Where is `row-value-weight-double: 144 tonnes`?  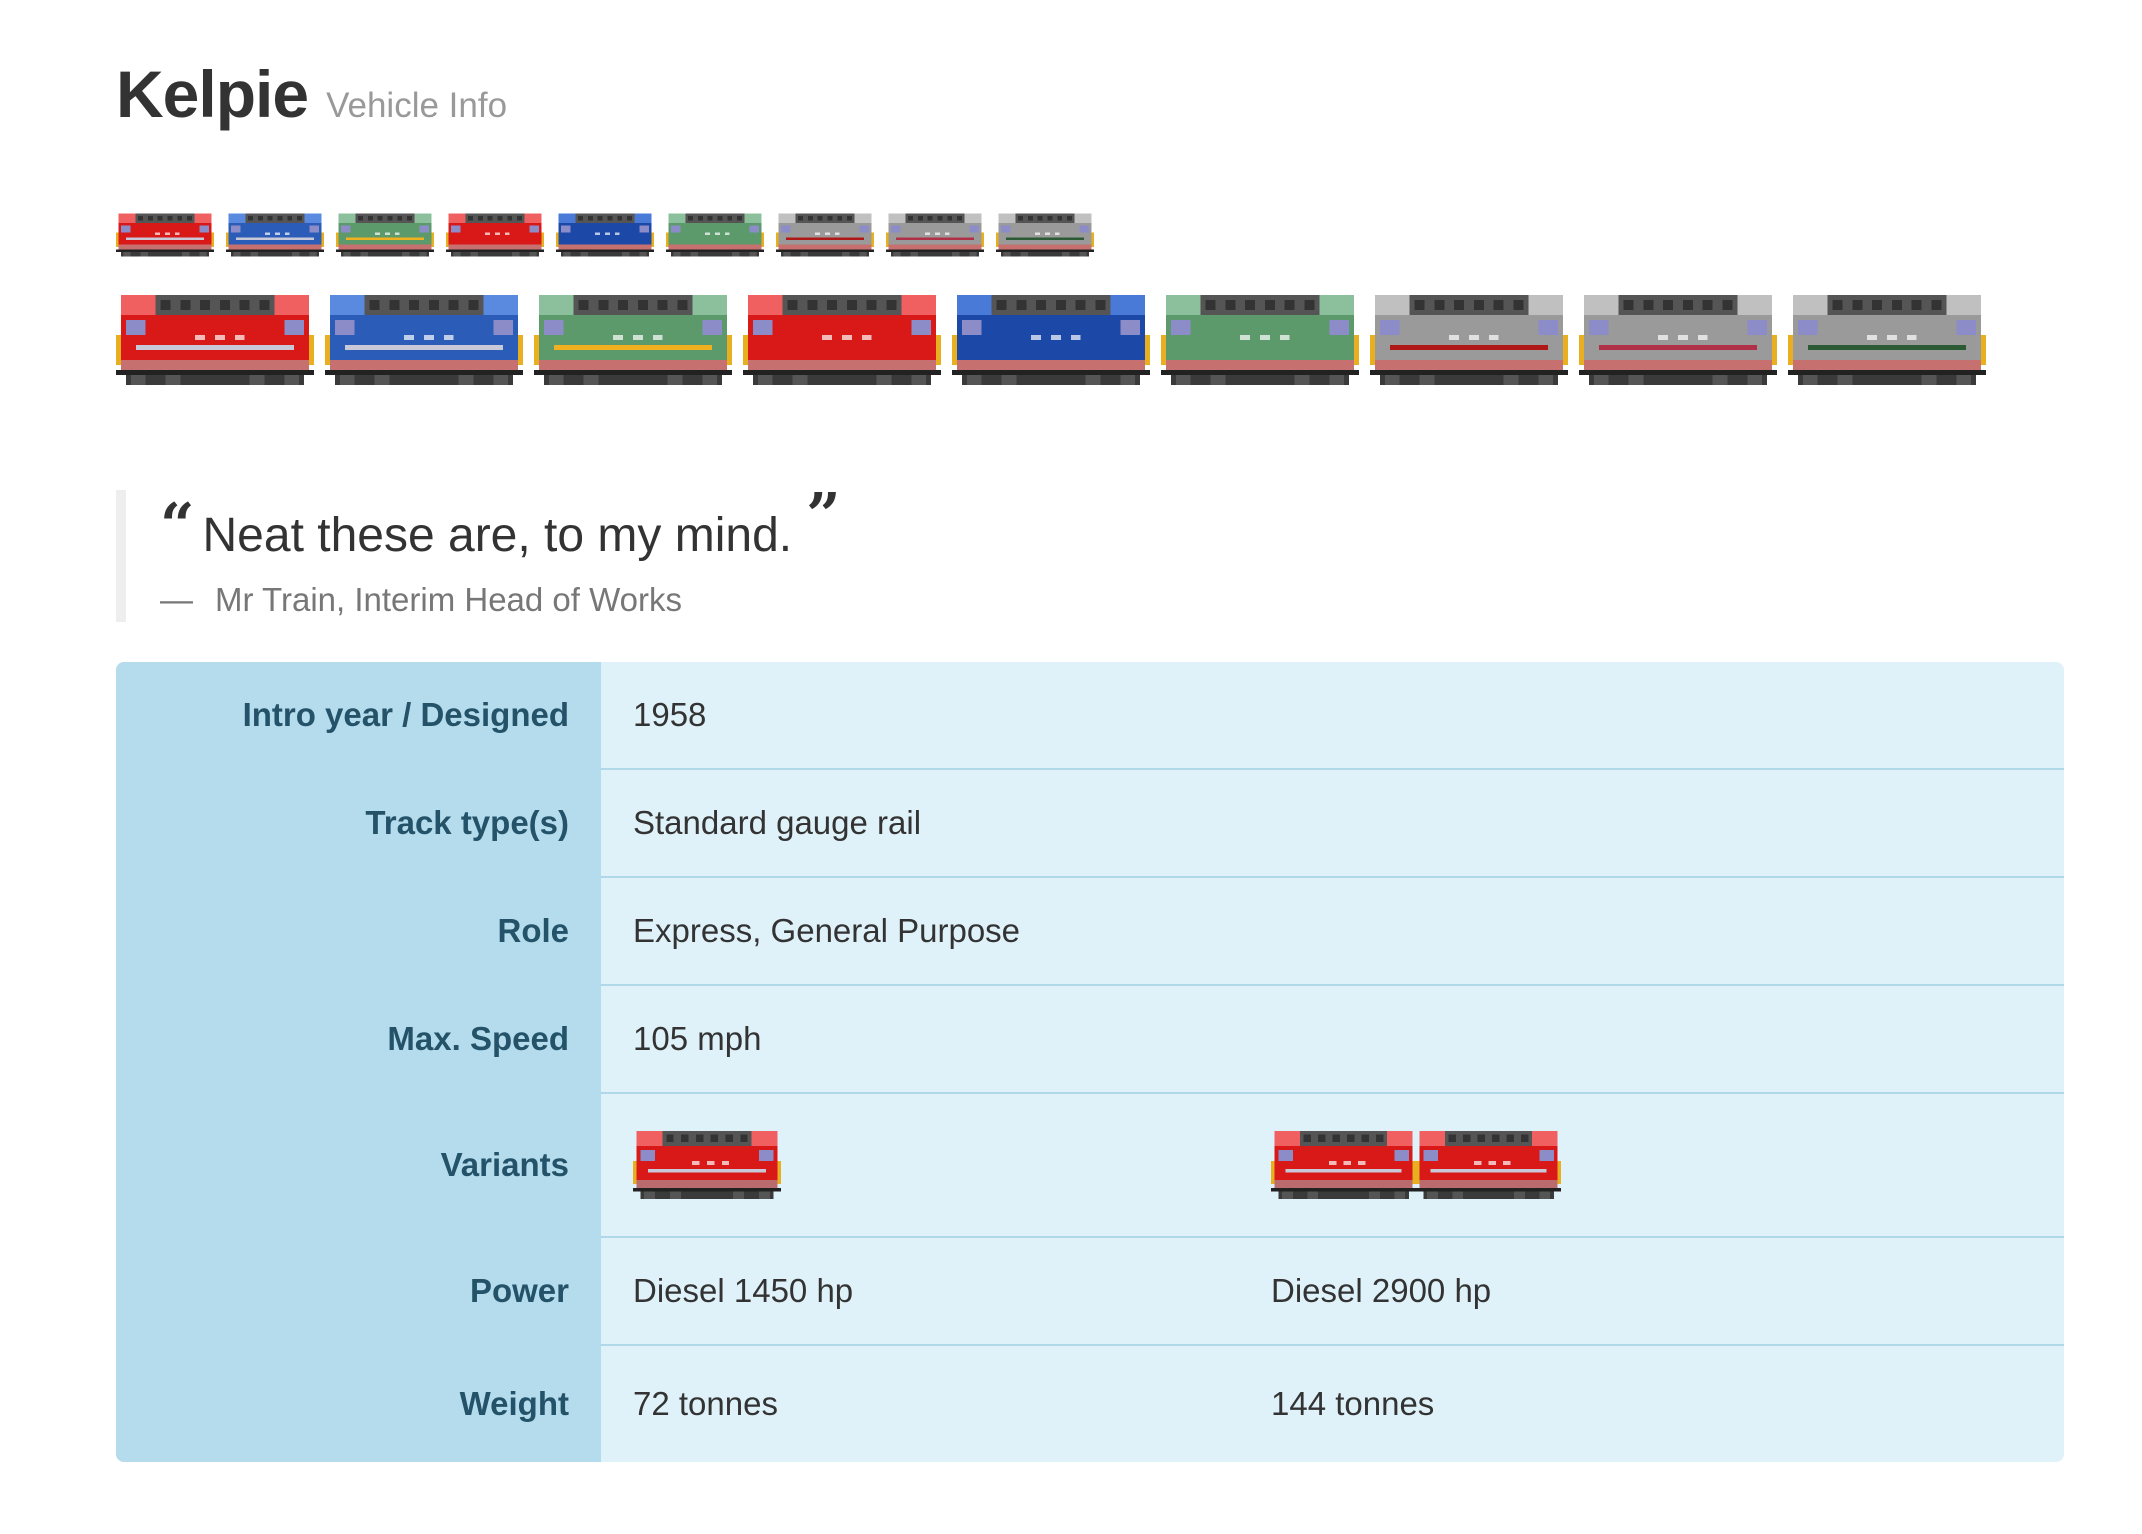 row-value-weight-double: 144 tonnes is located at coordinates (1353, 1403).